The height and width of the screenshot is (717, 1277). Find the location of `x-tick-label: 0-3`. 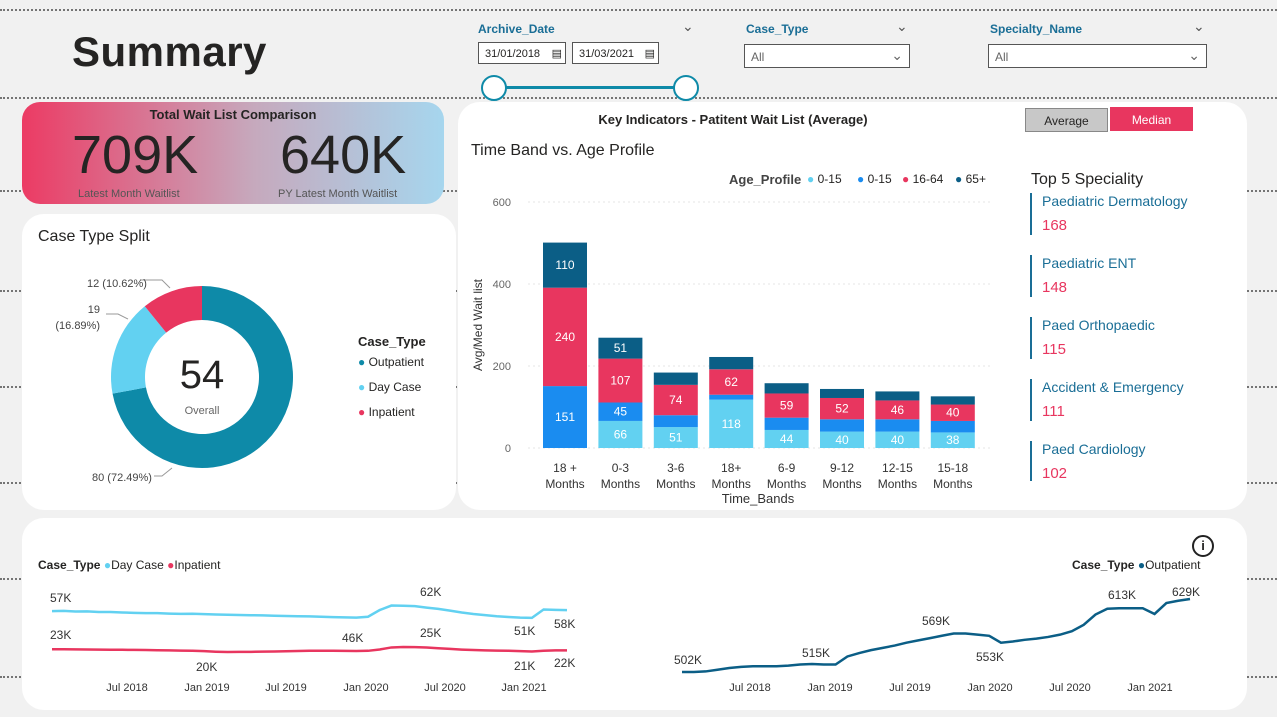

x-tick-label: 0-3 is located at coordinates (621, 468).